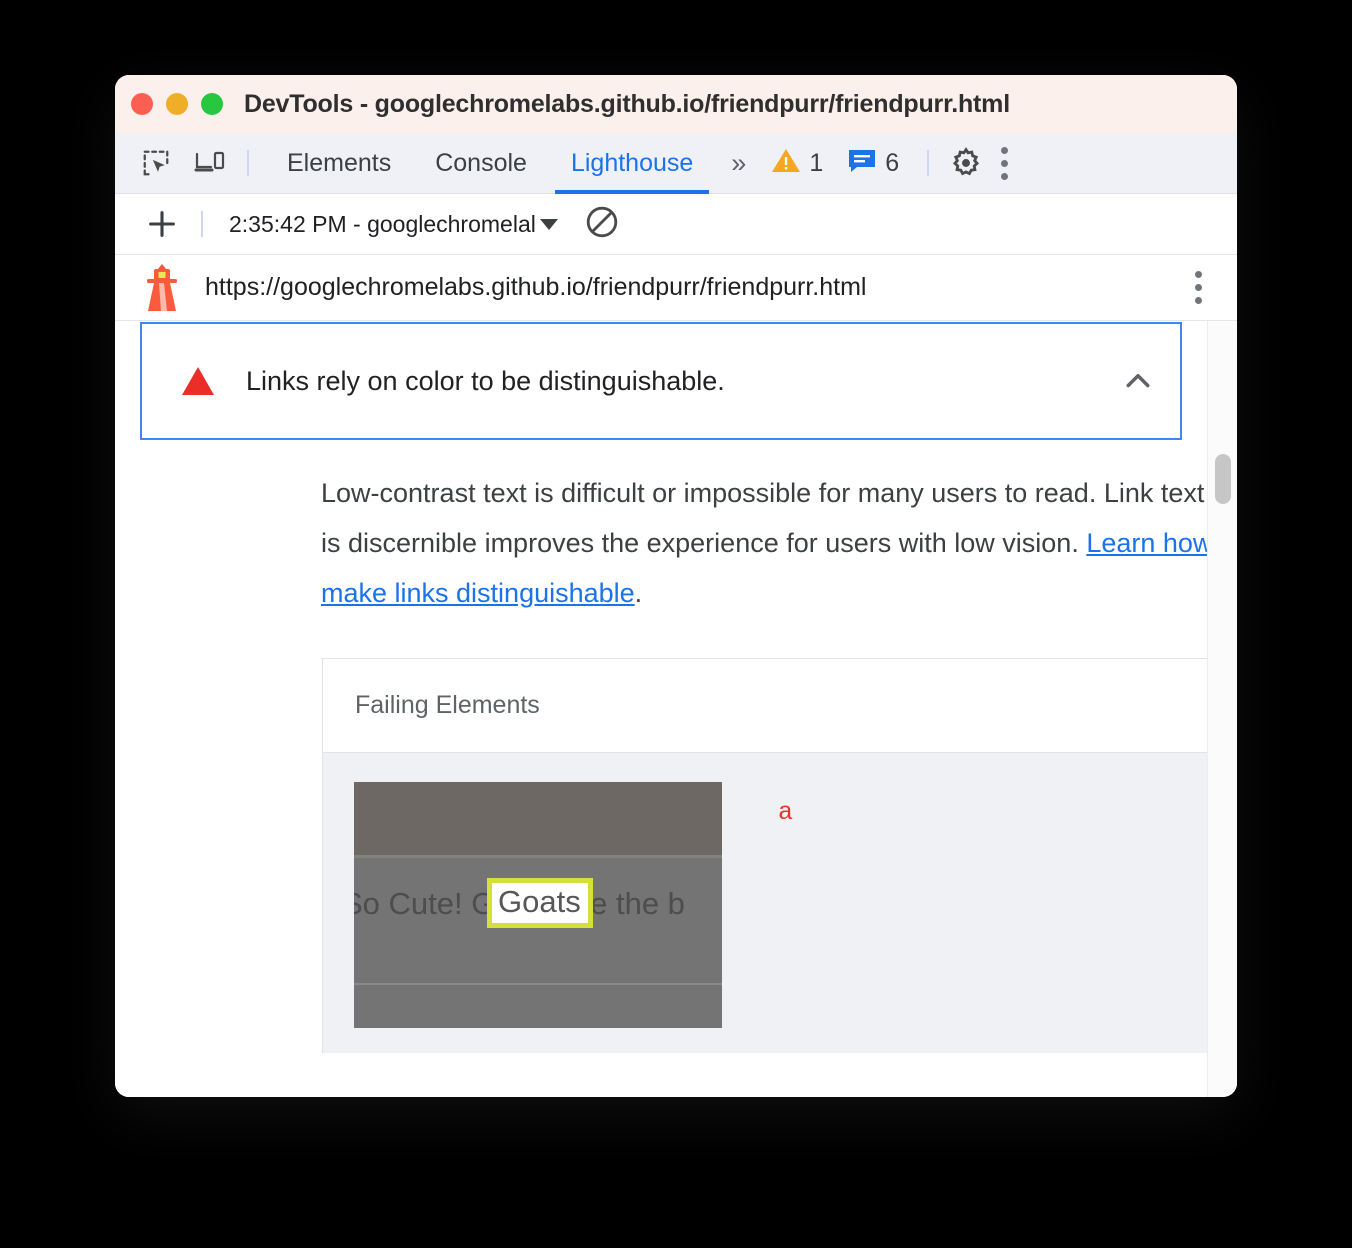 This screenshot has width=1352, height=1248. I want to click on element-highlight-label: Goats, so click(539, 901).